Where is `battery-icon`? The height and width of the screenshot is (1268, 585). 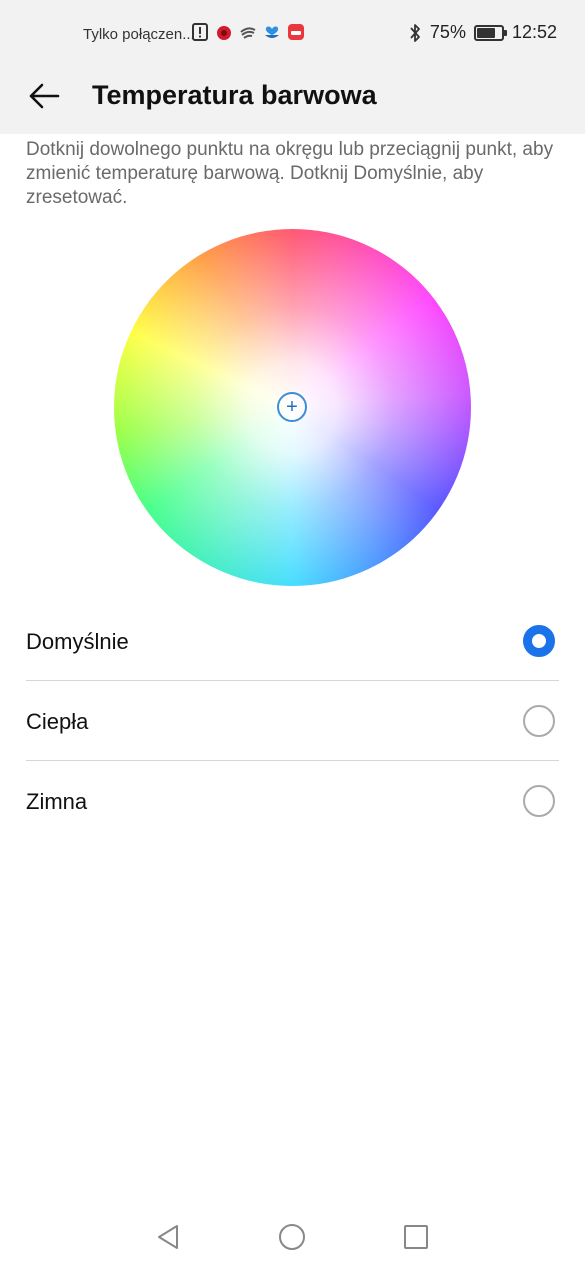
battery-icon is located at coordinates (490, 32).